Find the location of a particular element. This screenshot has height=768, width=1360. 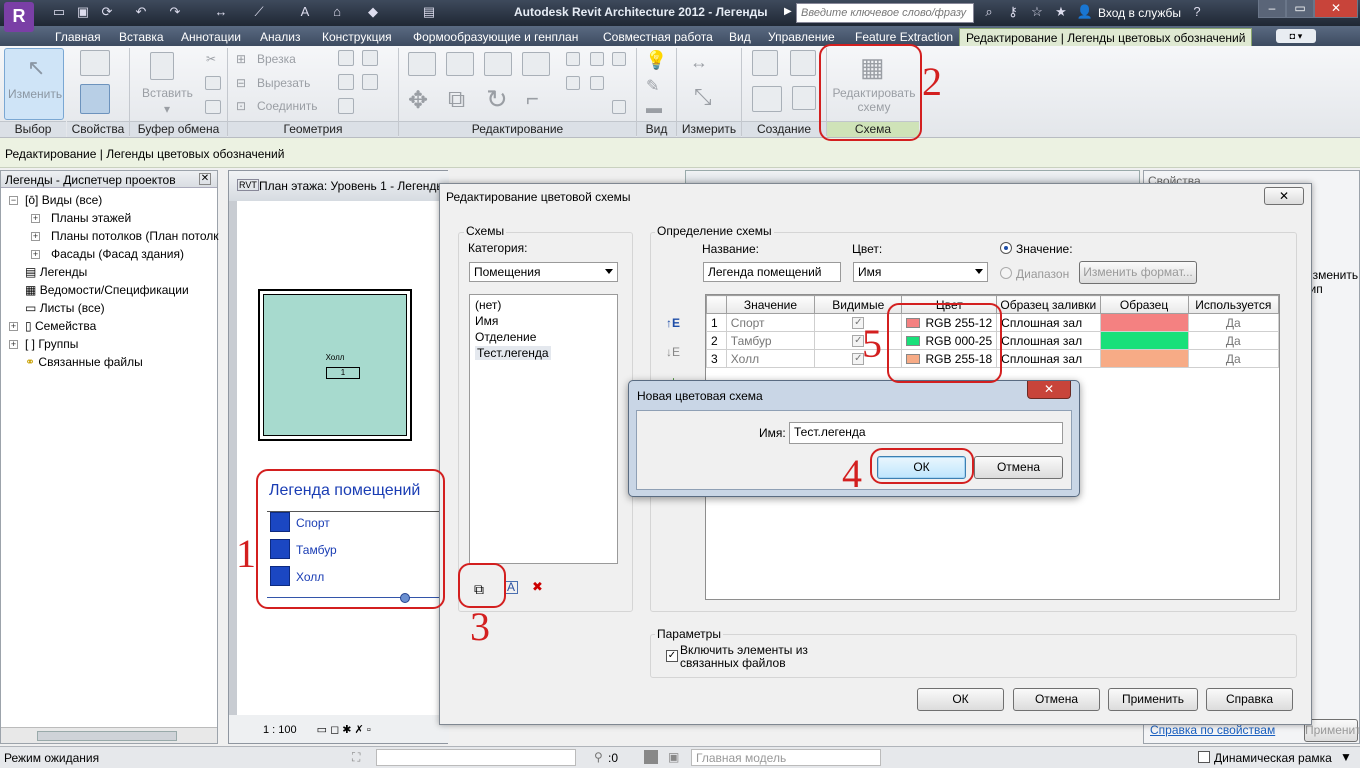

cancel-button: Отмена is located at coordinates (1056, 699).